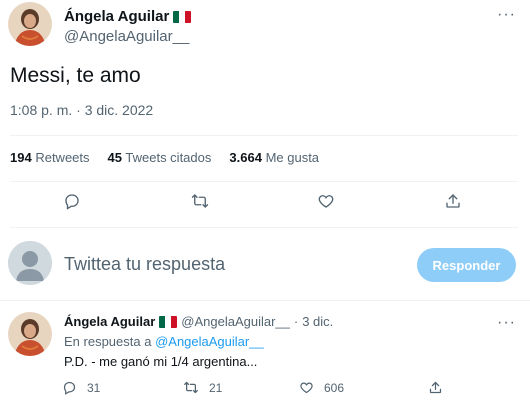 The image size is (530, 407). Describe the element at coordinates (108, 341) in the screenshot. I see `in-reply-prefix: En respuesta a` at that location.